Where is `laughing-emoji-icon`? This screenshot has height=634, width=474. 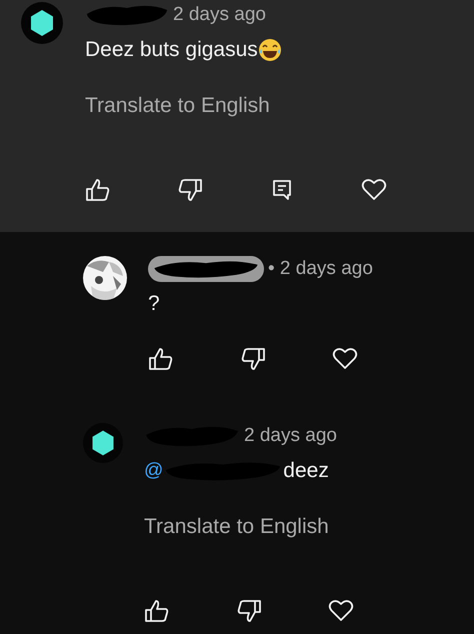
laughing-emoji-icon is located at coordinates (270, 50).